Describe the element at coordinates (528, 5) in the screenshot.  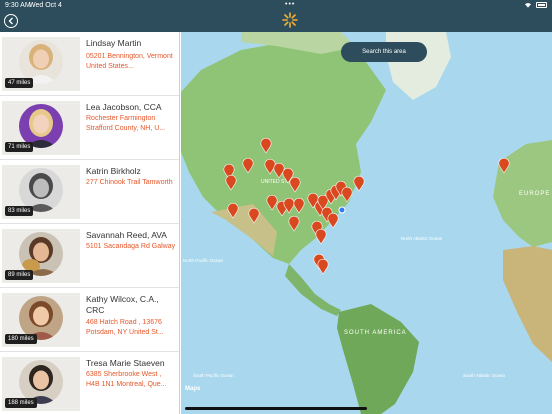
I see `wifi-icon` at that location.